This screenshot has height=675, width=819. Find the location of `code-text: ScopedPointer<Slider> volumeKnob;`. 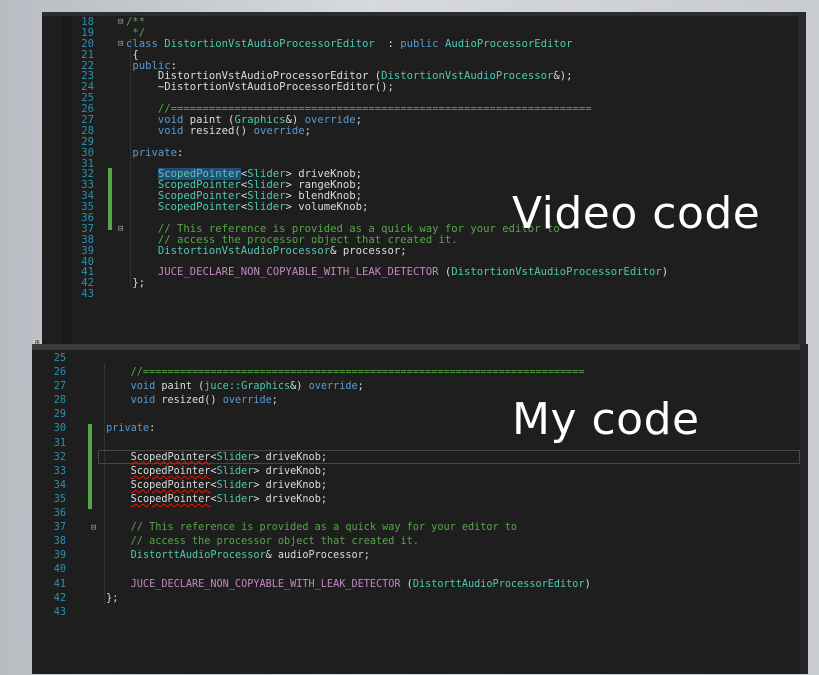

code-text: ScopedPointer<Slider> volumeKnob; is located at coordinates (247, 207).